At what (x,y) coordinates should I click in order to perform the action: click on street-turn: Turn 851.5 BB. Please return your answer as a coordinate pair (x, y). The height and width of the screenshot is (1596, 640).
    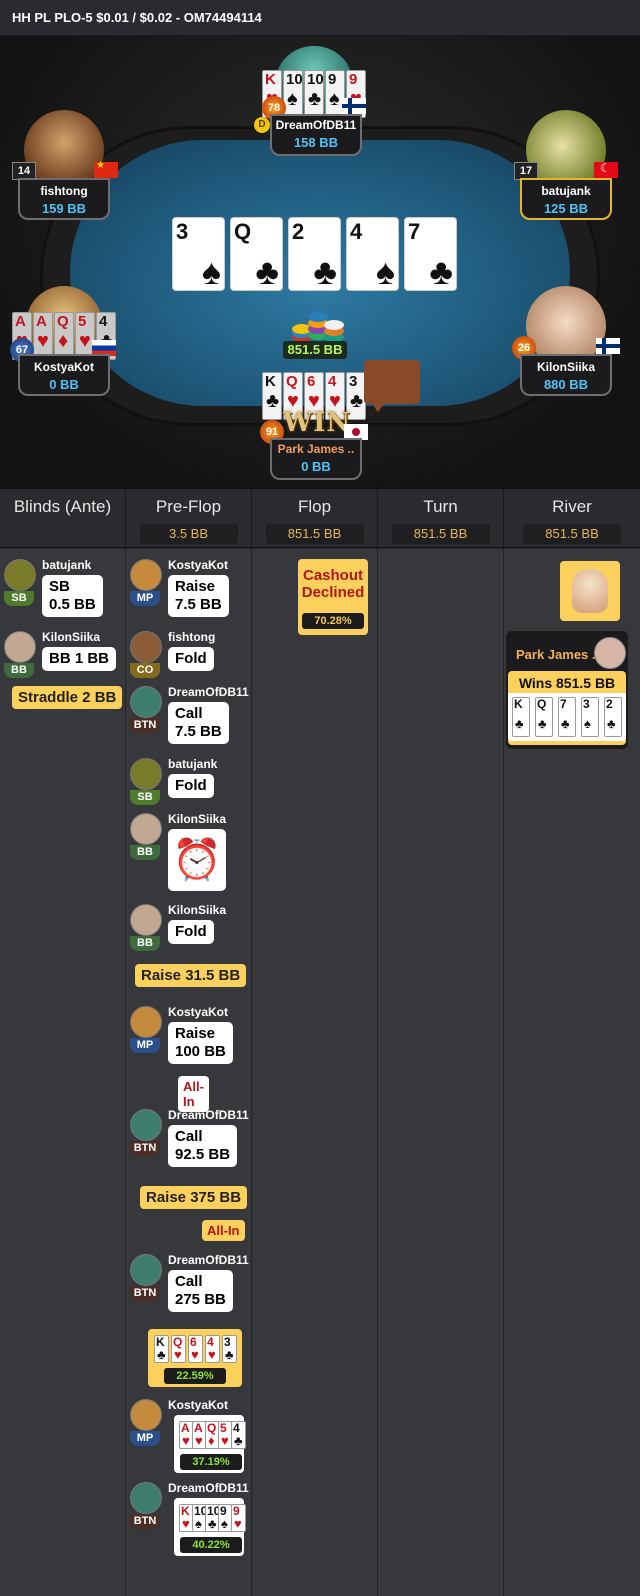
    Looking at the image, I should click on (441, 519).